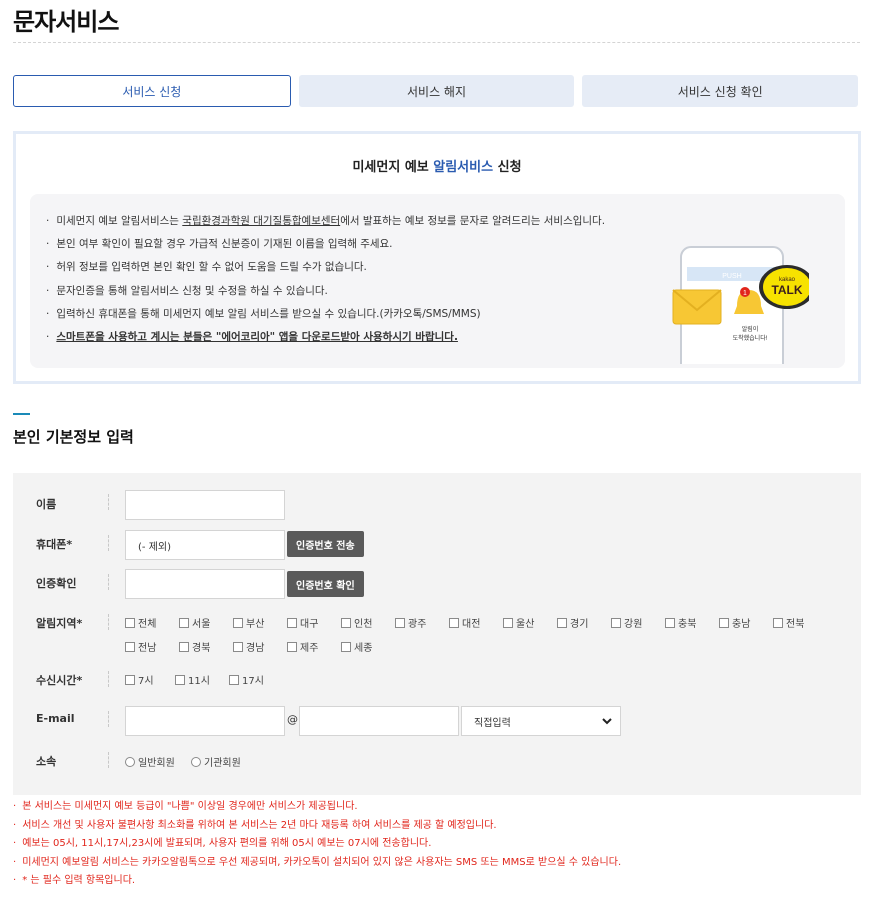 This screenshot has width=877, height=900. I want to click on region-checkbox-label: 인천, so click(363, 624).